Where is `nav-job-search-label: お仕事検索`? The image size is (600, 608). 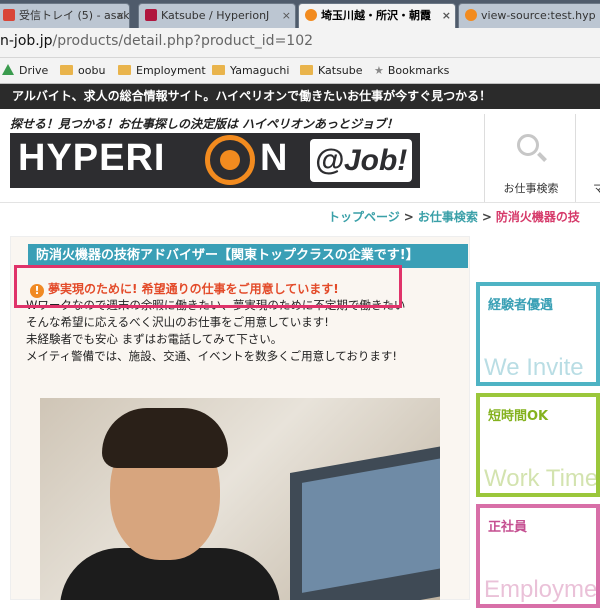 nav-job-search-label: お仕事検索 is located at coordinates (531, 188).